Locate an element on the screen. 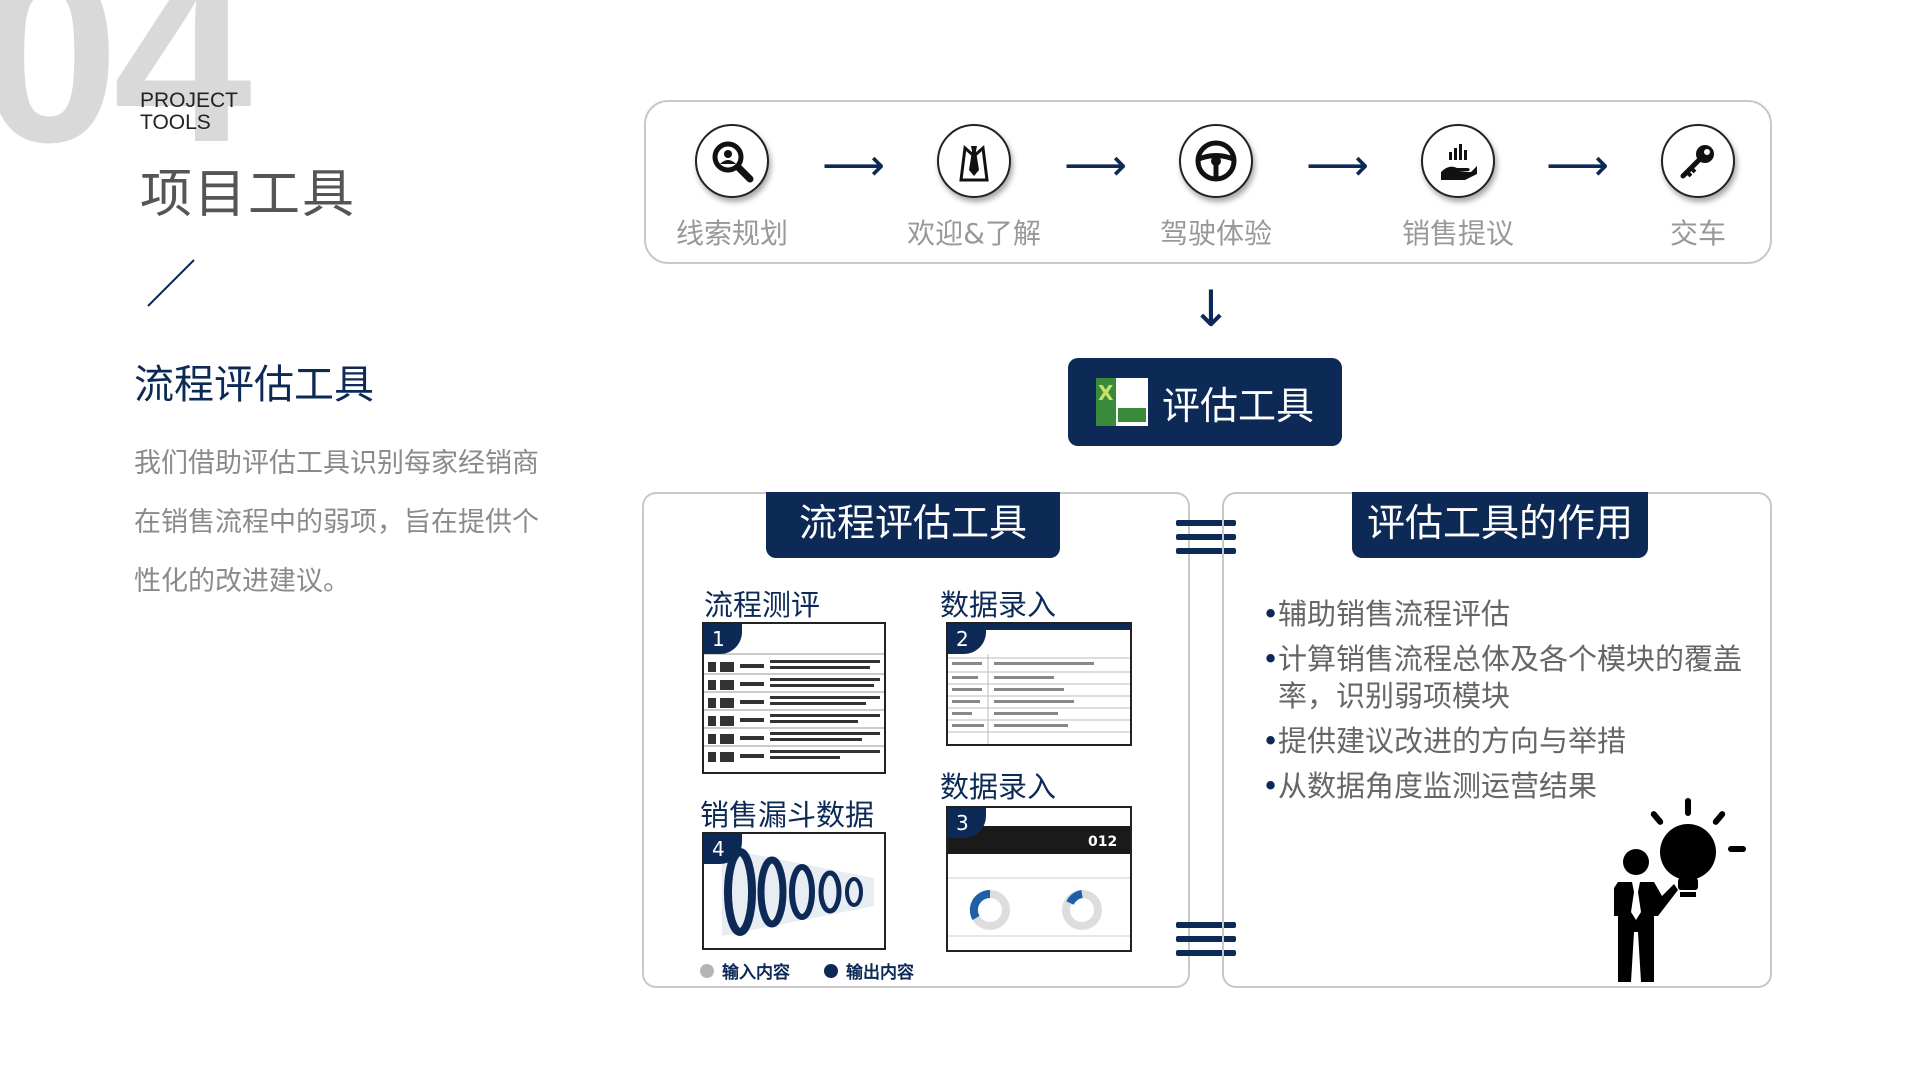  project-en-line2: TOOLS is located at coordinates (175, 122).